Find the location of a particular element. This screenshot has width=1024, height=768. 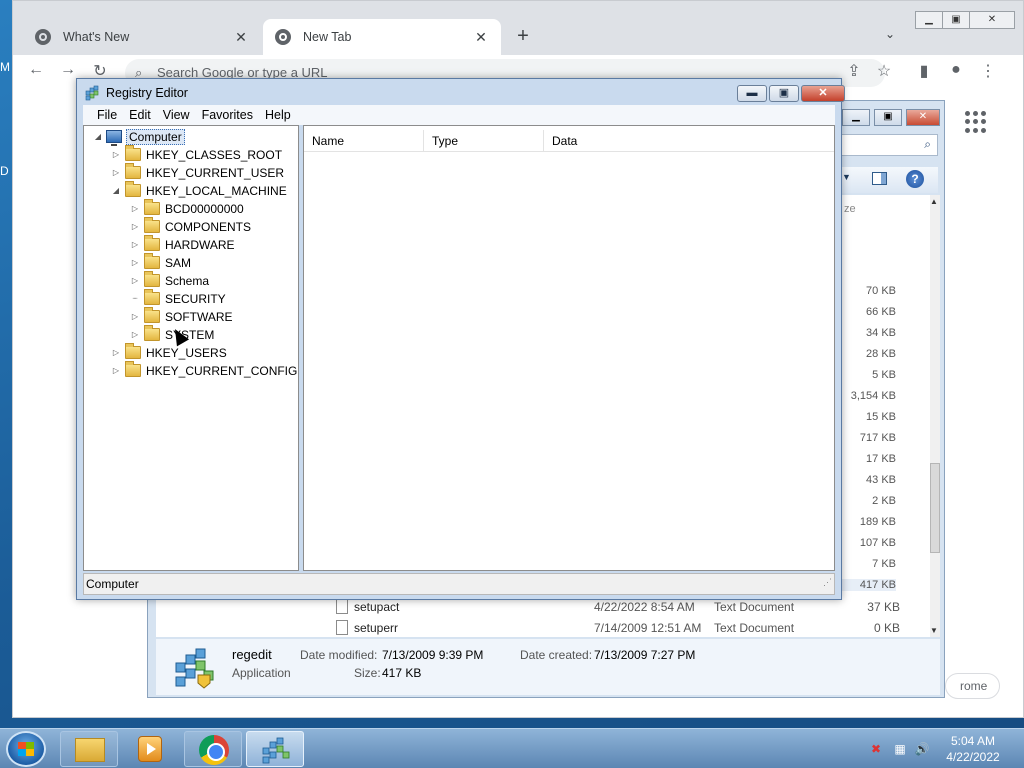

back-arrow-icon: ← is located at coordinates (36, 70).